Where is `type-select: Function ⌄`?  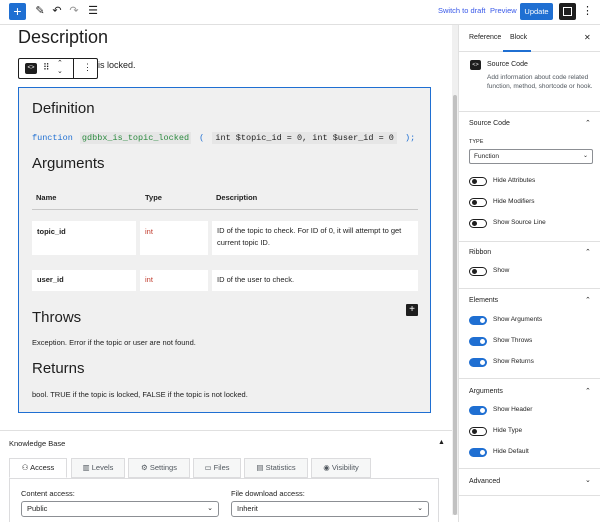 type-select: Function ⌄ is located at coordinates (531, 156).